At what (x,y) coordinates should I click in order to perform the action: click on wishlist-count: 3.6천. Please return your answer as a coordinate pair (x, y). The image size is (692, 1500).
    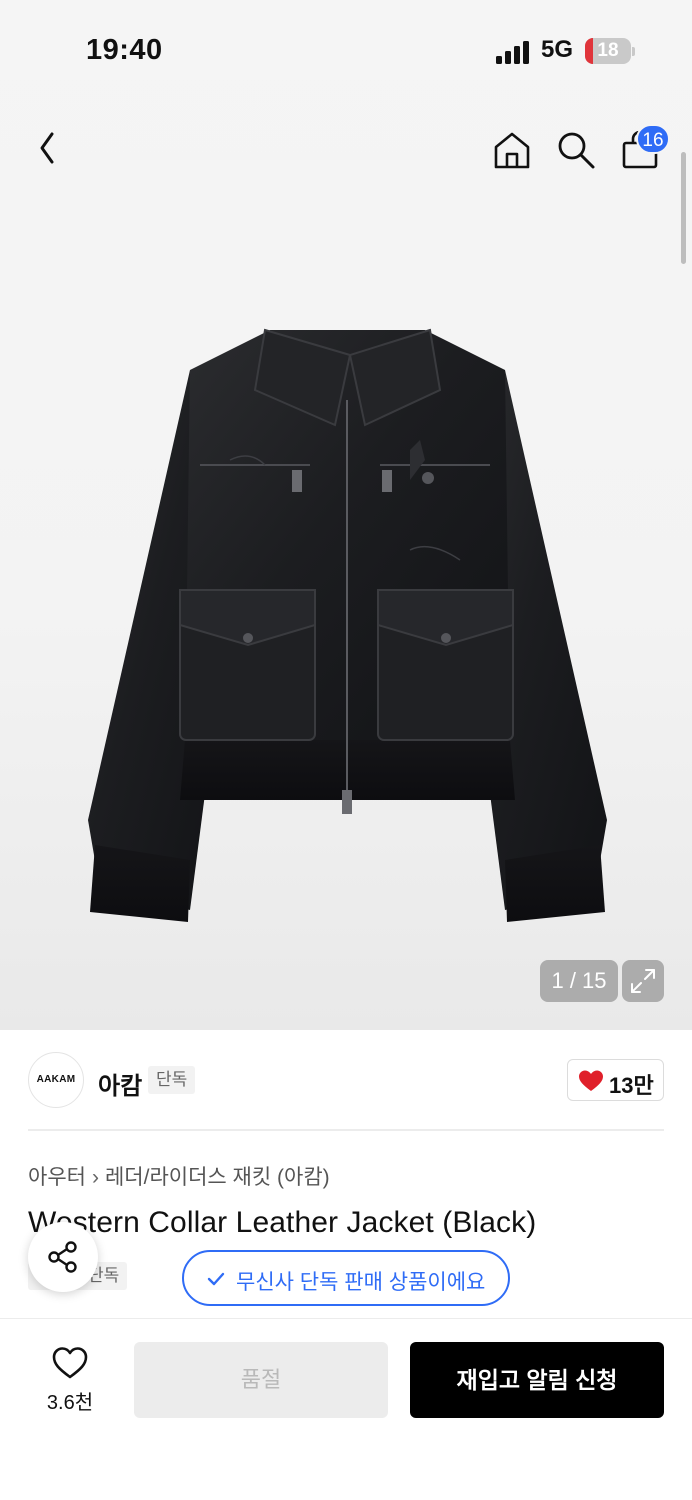
    Looking at the image, I should click on (70, 1403).